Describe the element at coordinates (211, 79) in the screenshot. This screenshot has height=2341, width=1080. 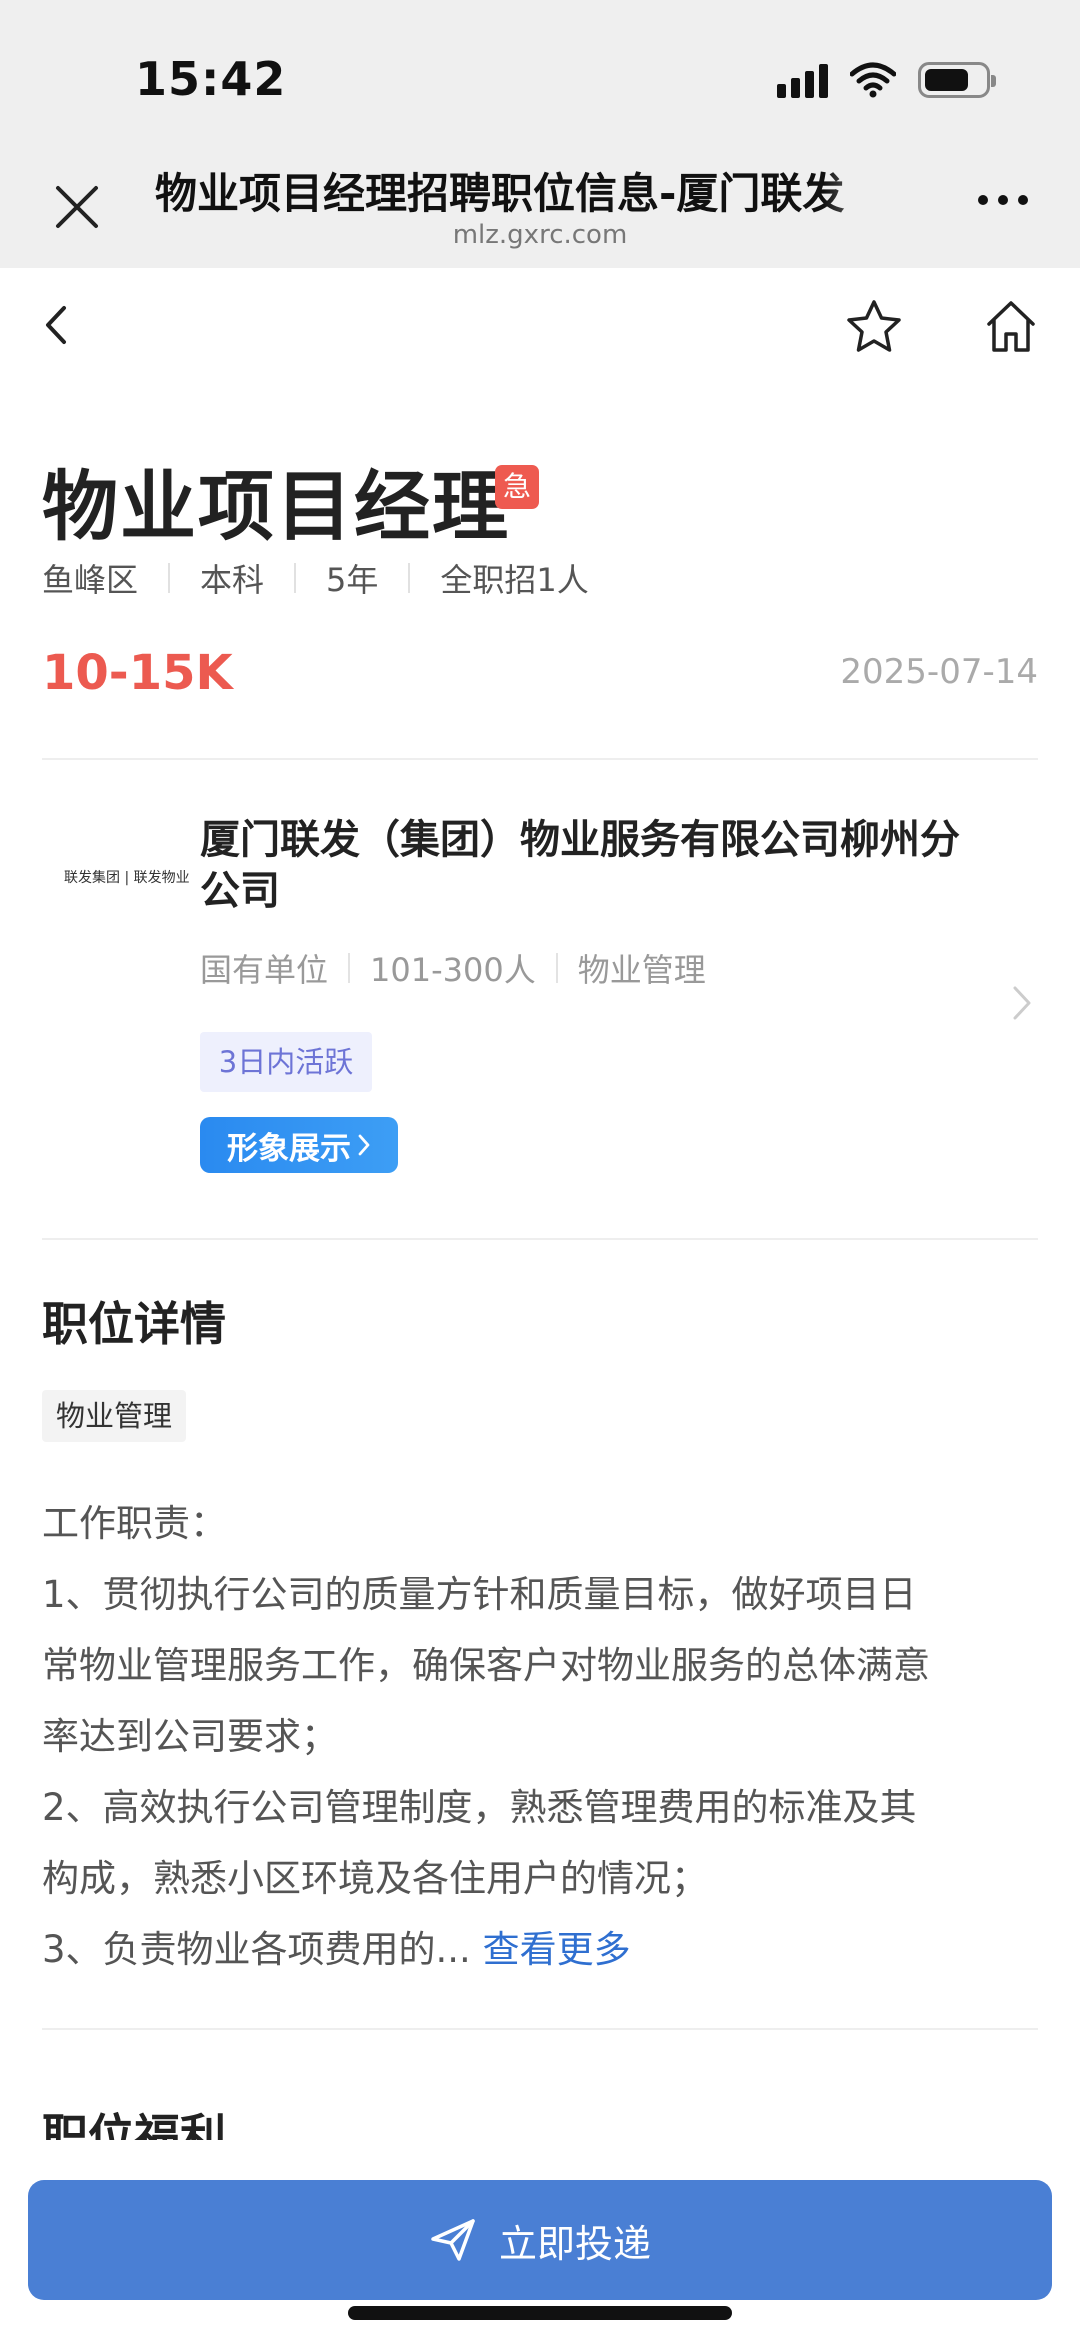
I see `status-time: 15:42` at that location.